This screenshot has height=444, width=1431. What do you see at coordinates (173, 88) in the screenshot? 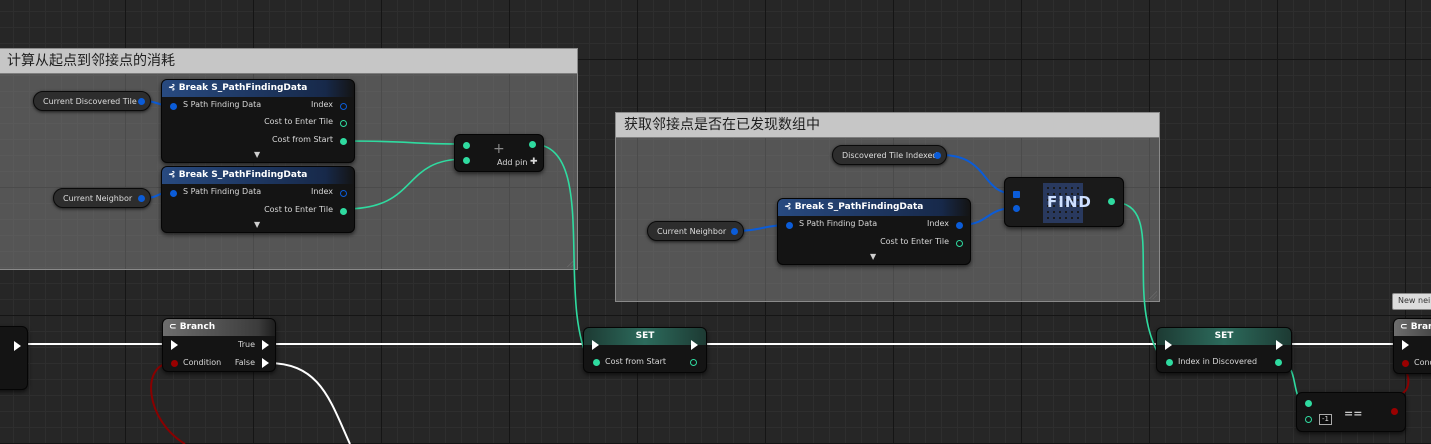
I see `break-struct-icon: ⊰` at bounding box center [173, 88].